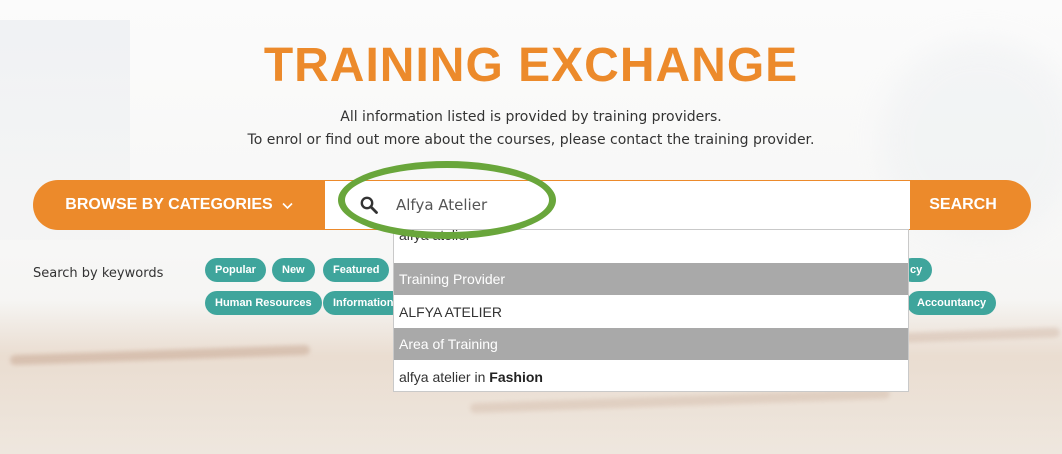  Describe the element at coordinates (444, 376) in the screenshot. I see `autocomplete-item-area-prefix: alfya atelier in` at that location.